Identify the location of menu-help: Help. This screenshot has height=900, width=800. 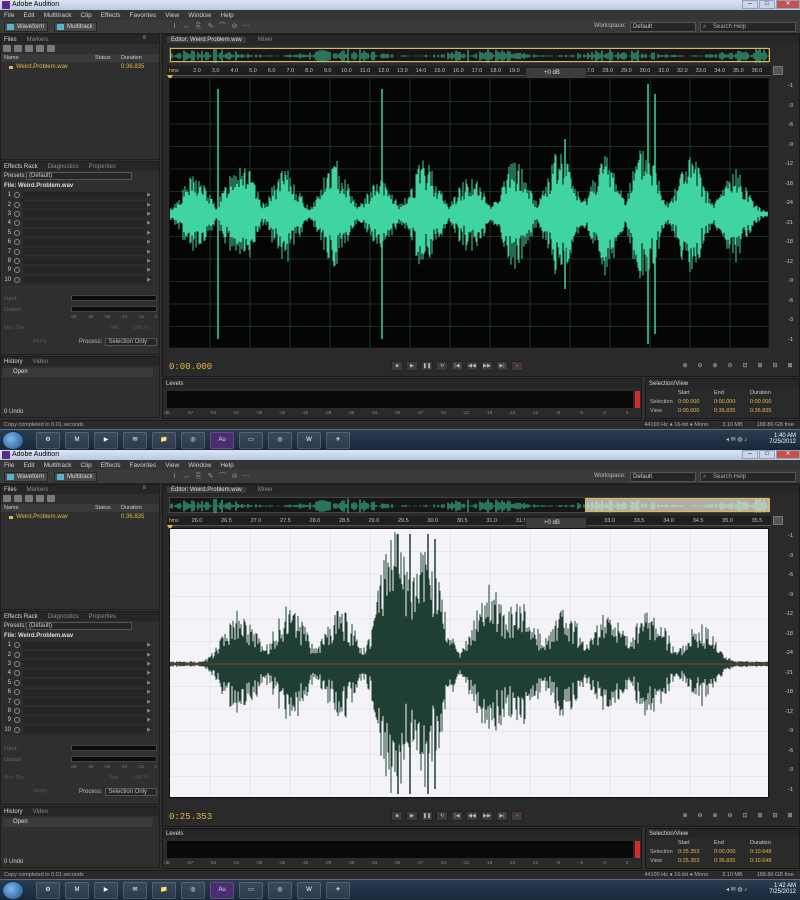
(226, 15).